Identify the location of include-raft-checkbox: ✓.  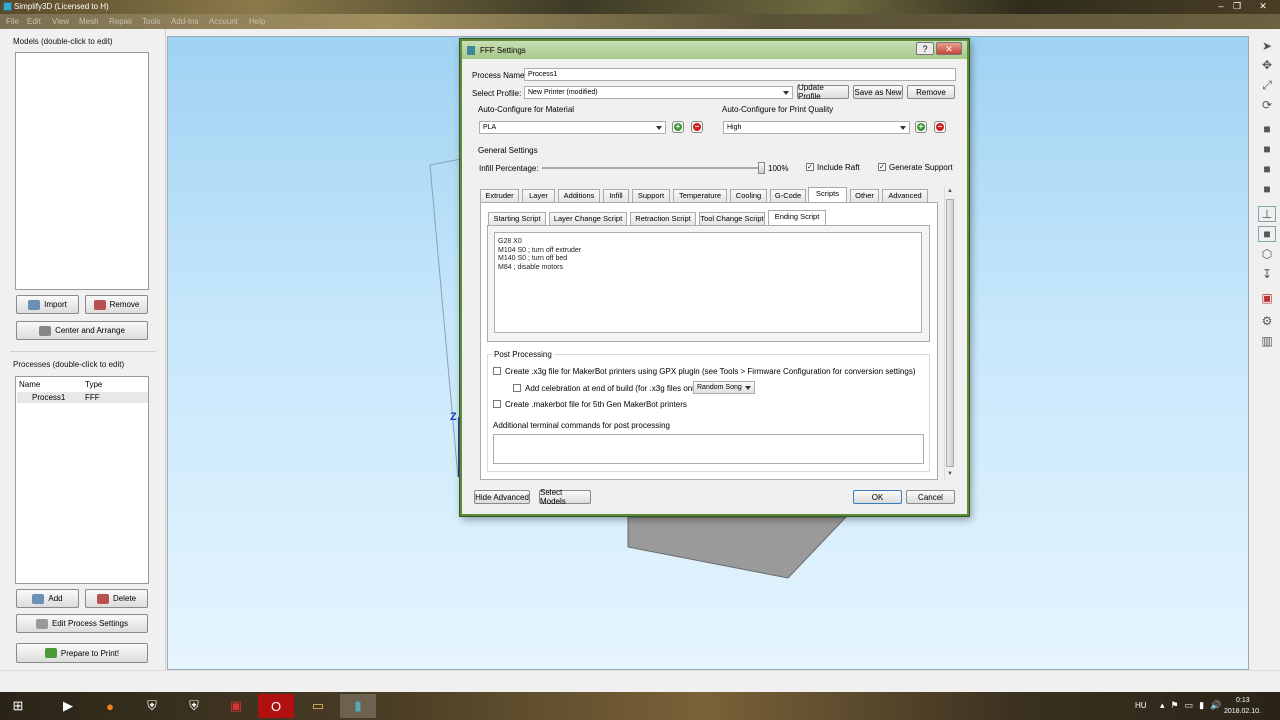
(810, 167).